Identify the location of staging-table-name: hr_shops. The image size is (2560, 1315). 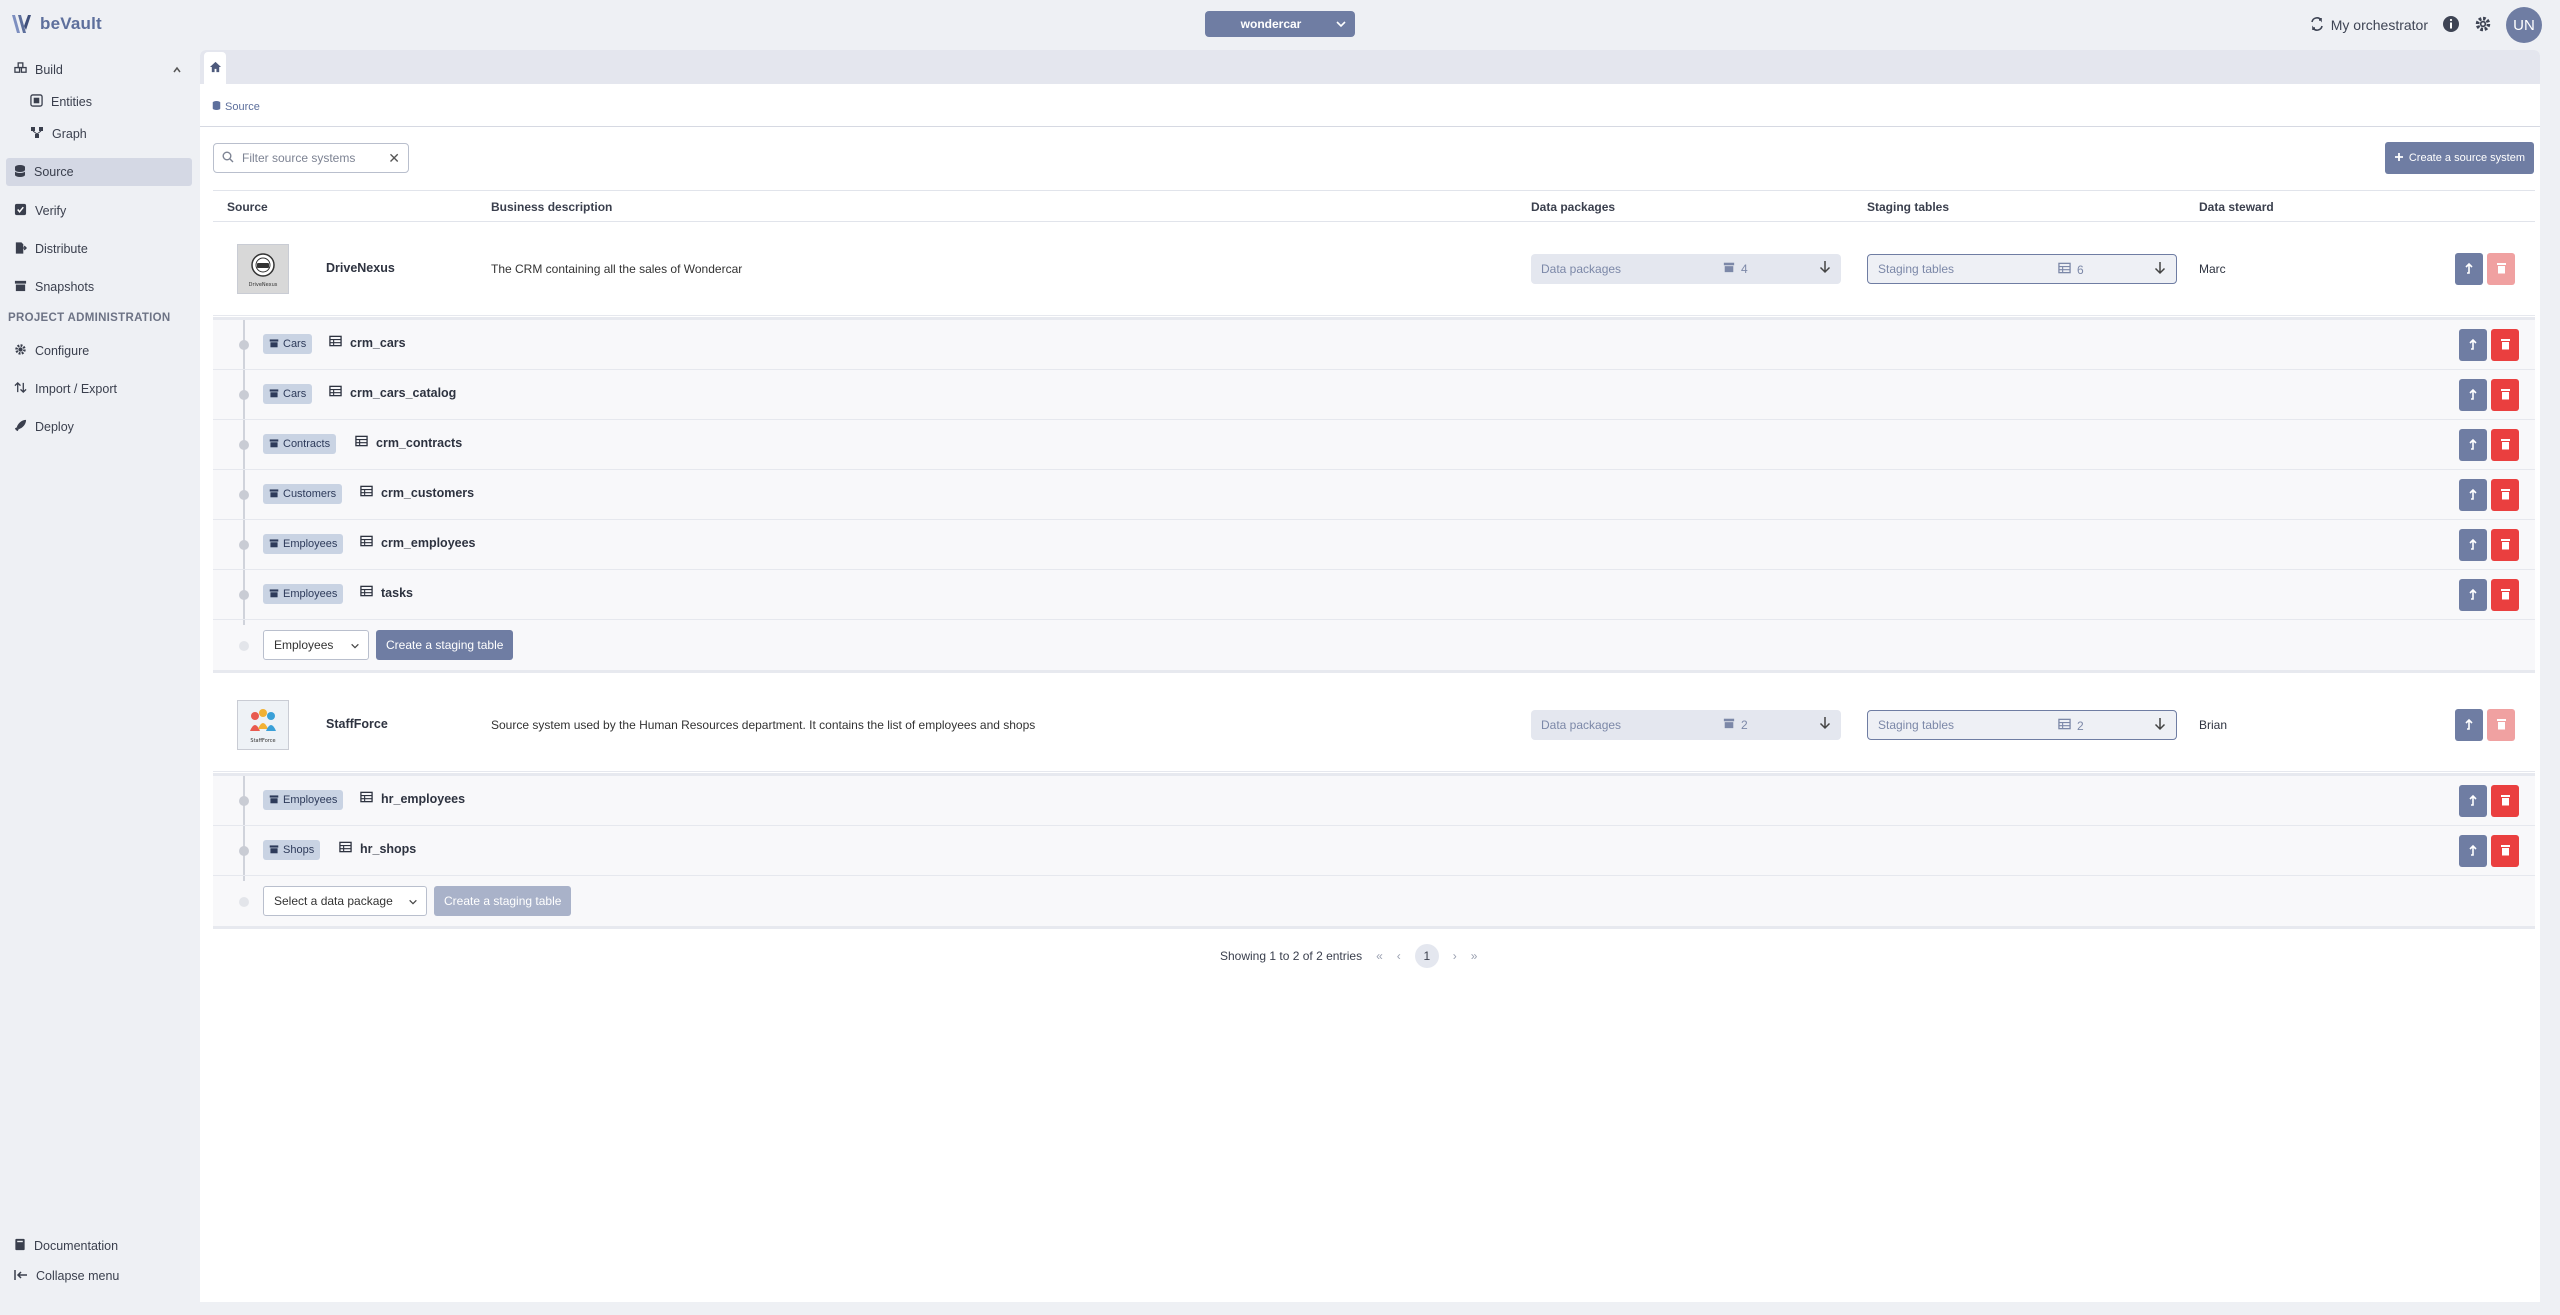
(377, 848).